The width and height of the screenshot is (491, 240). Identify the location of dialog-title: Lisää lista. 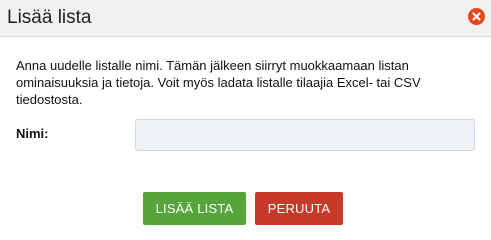
(49, 17).